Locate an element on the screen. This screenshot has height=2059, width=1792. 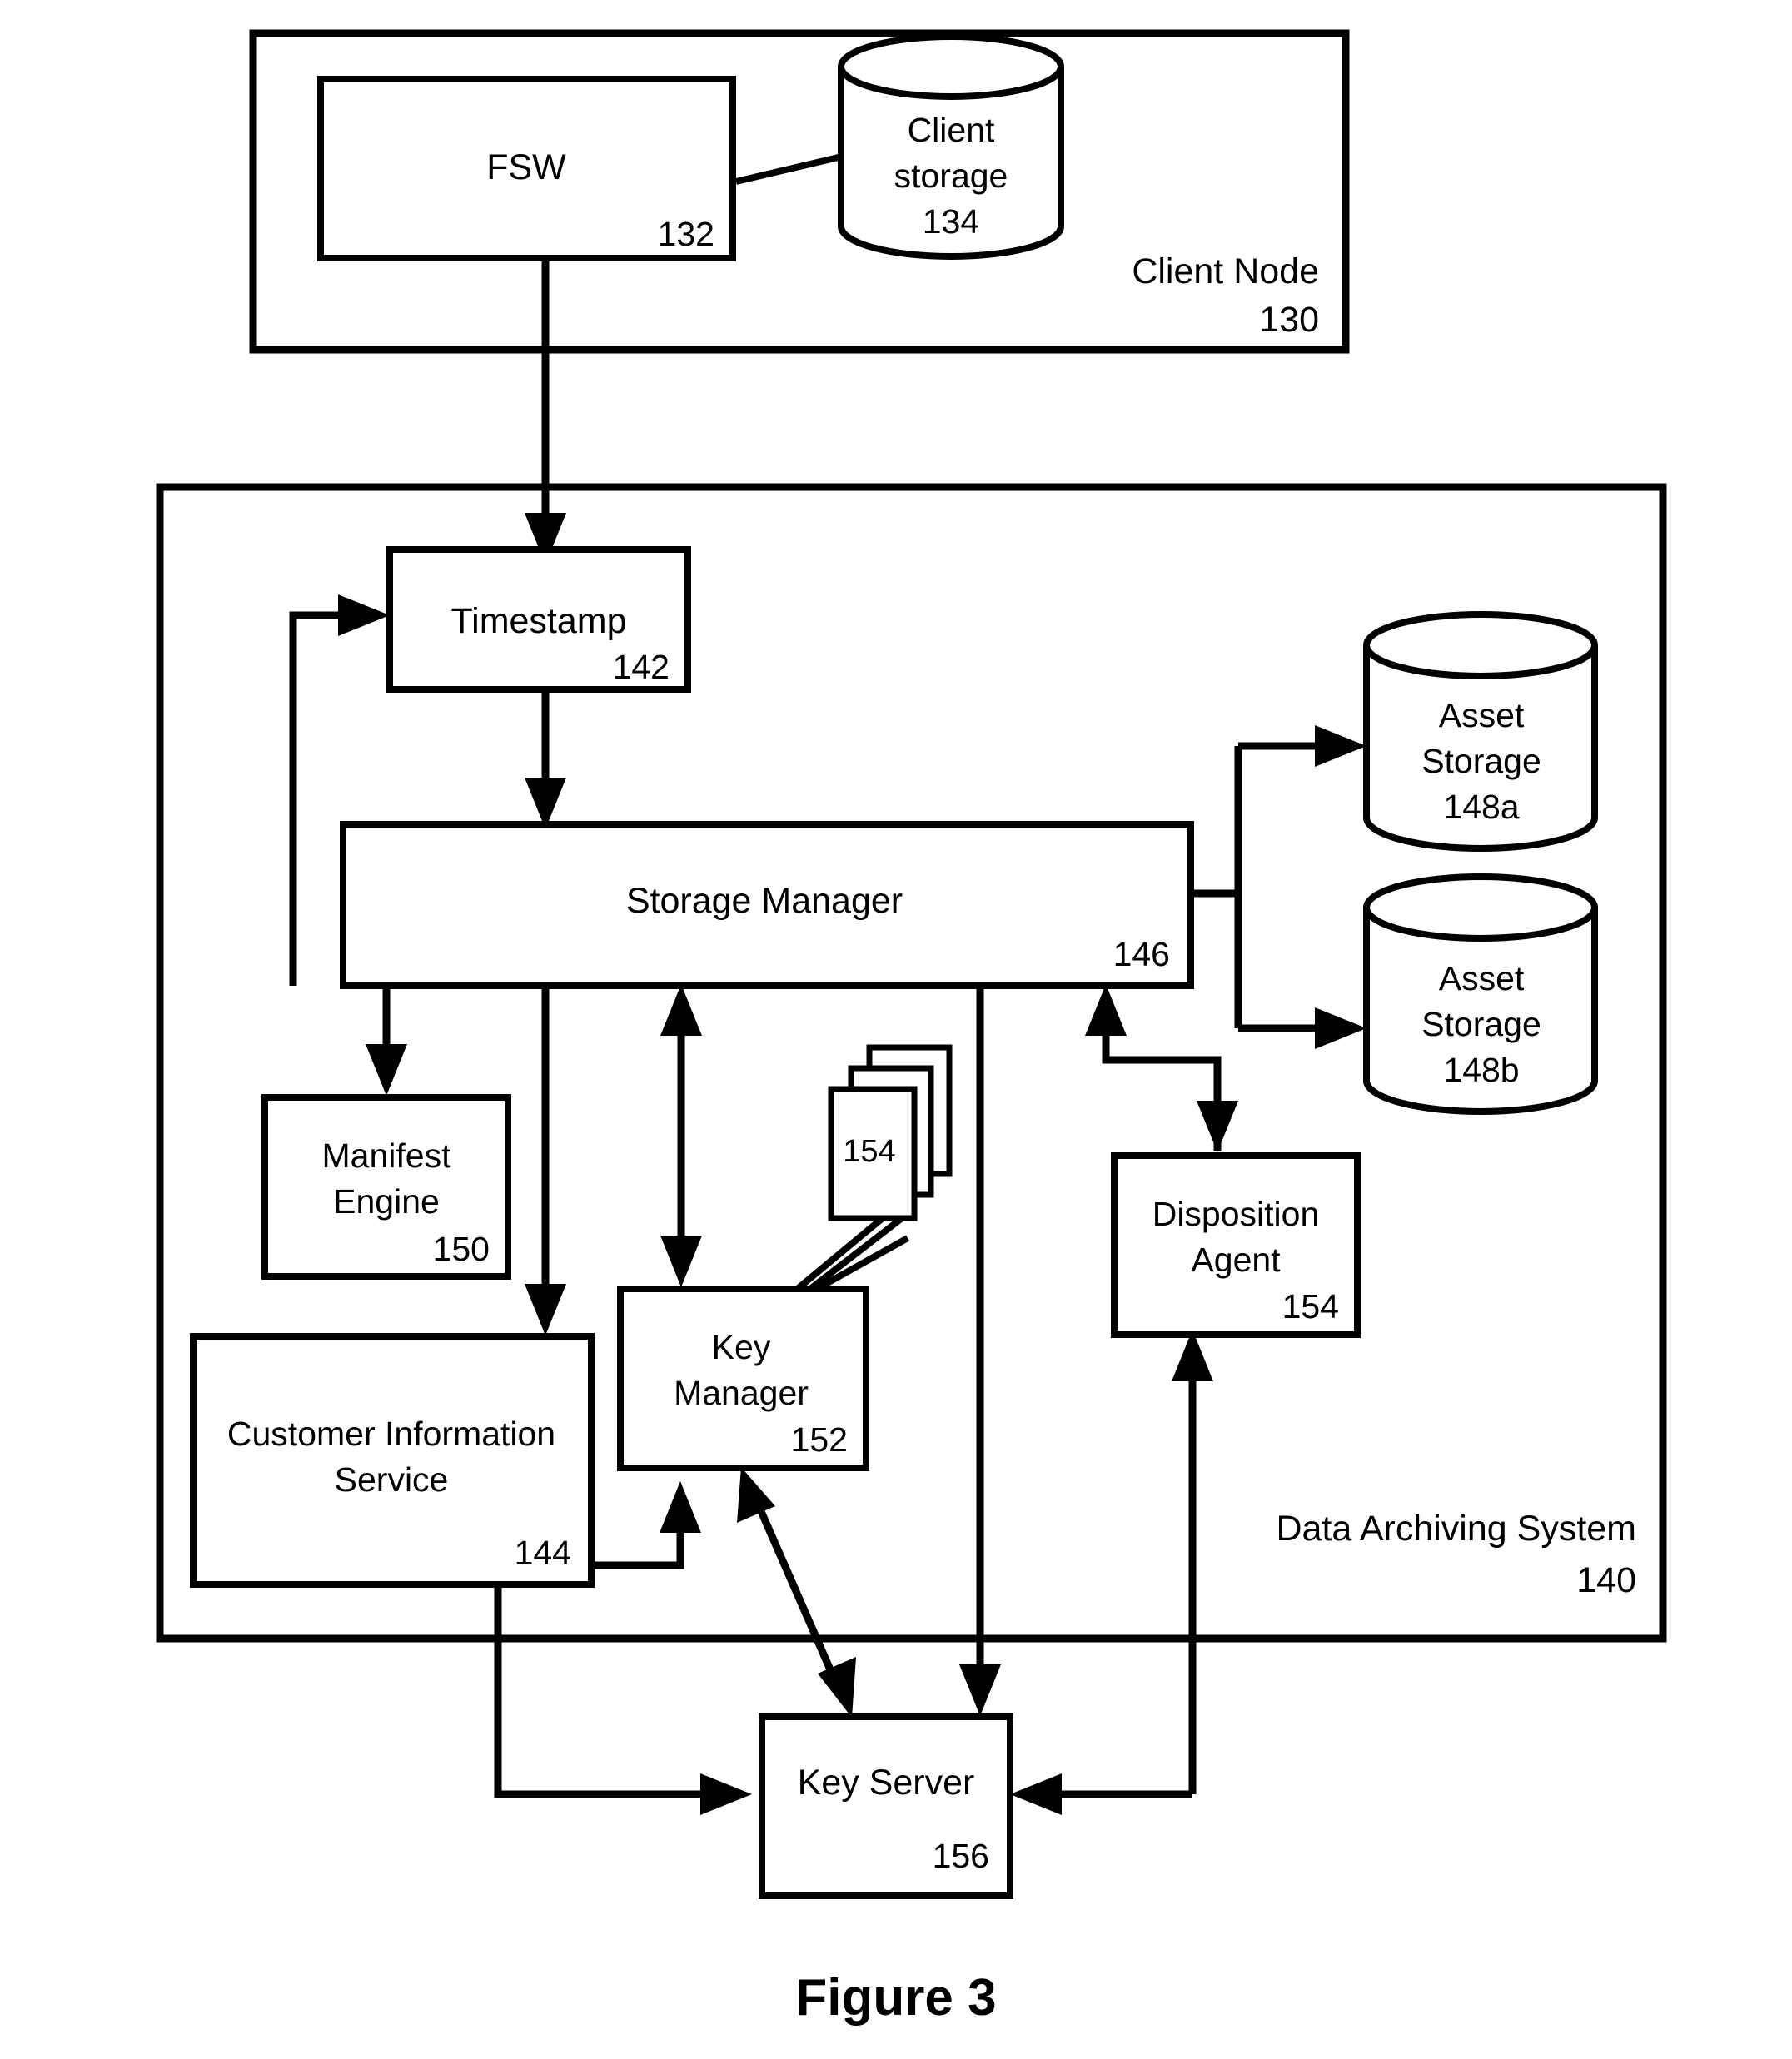
connector-customer-information-service-to-key-server is located at coordinates (610, 1691).